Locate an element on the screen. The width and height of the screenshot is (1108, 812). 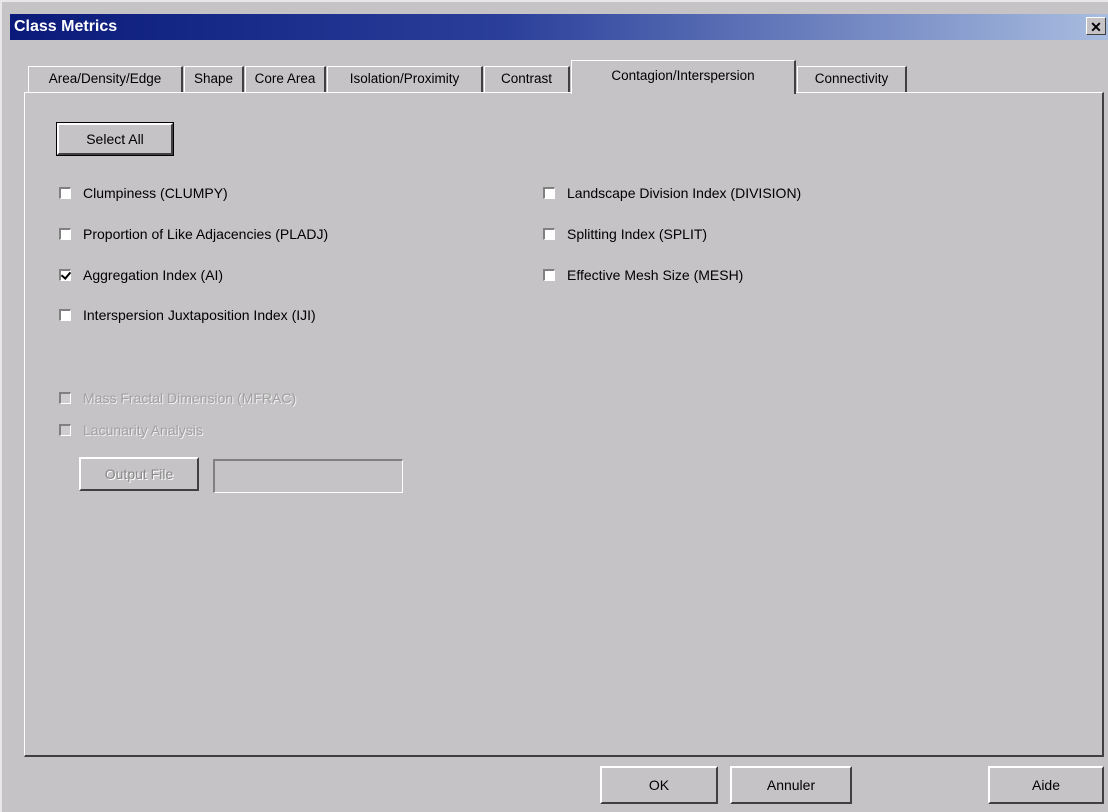
checkbox-pladj: Proportion of Like Adjacencies (PLADJ) is located at coordinates (193, 234).